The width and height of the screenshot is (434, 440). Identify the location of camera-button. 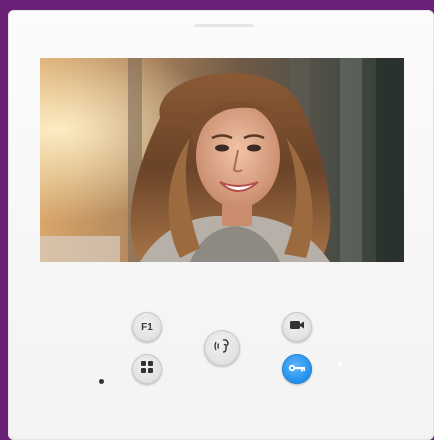
(297, 327).